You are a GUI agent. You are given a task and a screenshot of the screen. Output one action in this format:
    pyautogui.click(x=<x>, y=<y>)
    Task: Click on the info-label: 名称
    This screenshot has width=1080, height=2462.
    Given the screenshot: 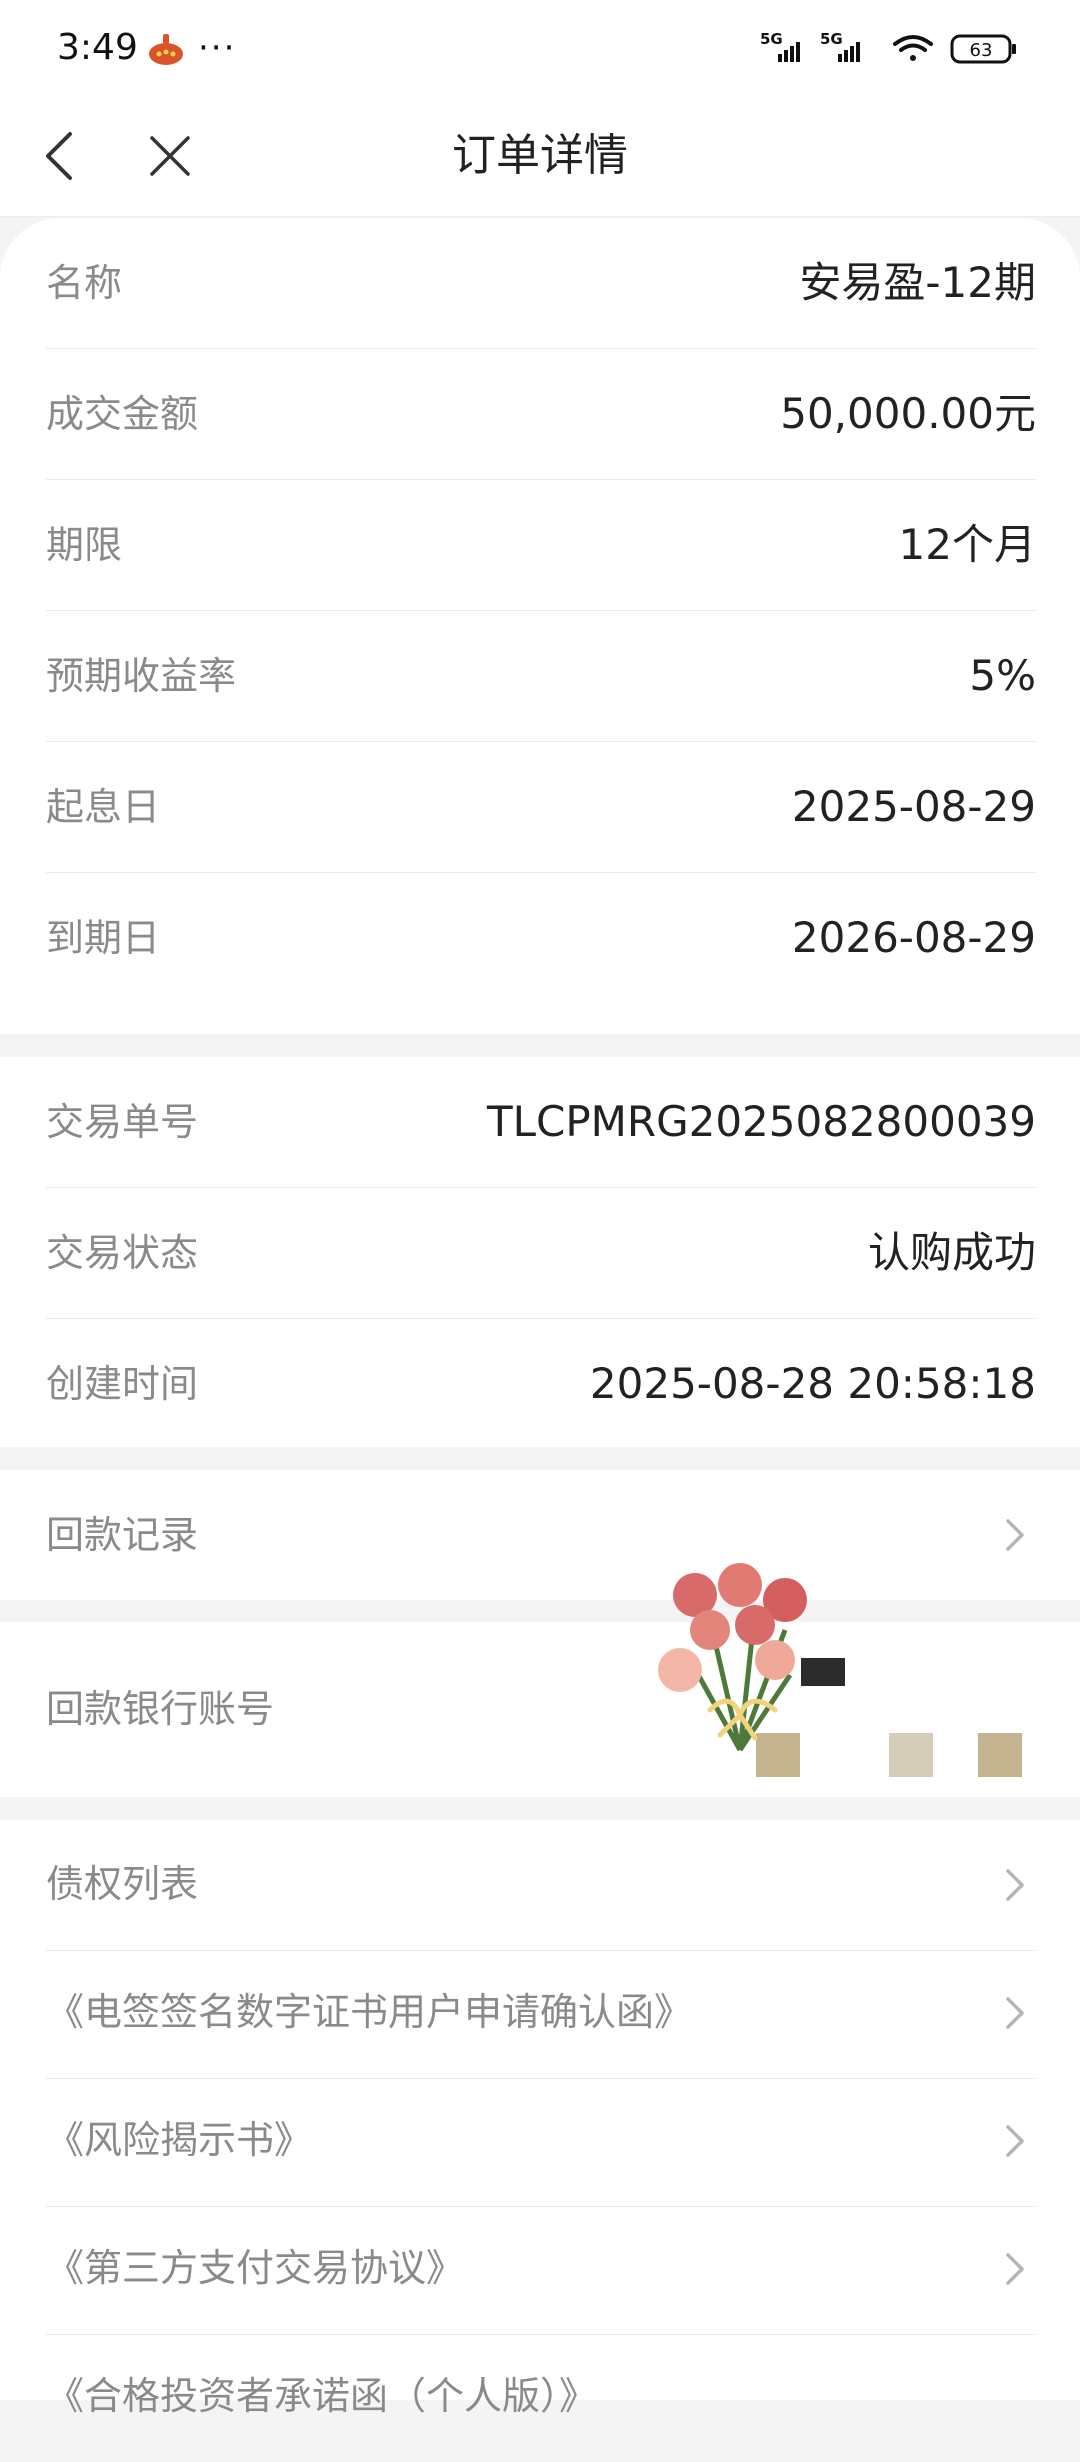 What is the action you would take?
    pyautogui.click(x=84, y=283)
    